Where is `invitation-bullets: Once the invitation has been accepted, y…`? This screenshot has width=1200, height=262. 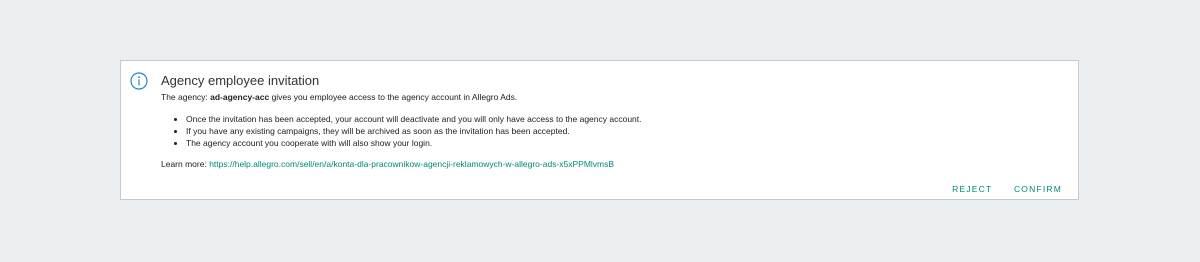
invitation-bullets: Once the invitation has been accepted, y… is located at coordinates (611, 131).